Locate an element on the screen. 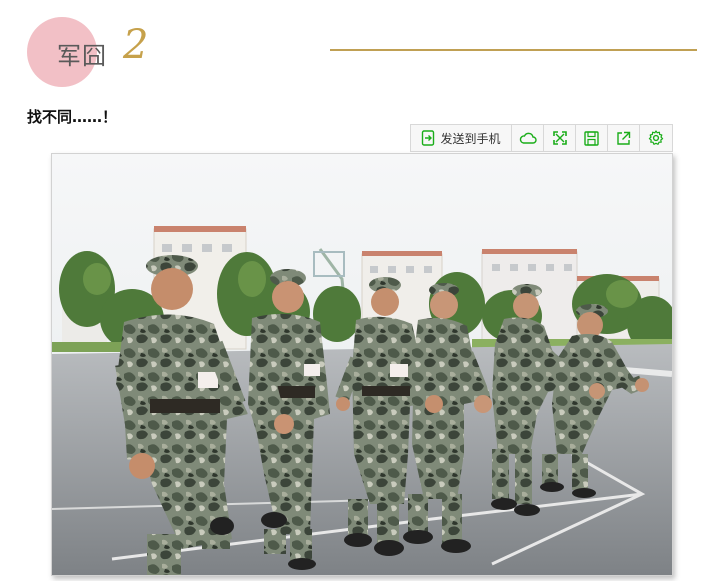  settings-icon is located at coordinates (656, 138).